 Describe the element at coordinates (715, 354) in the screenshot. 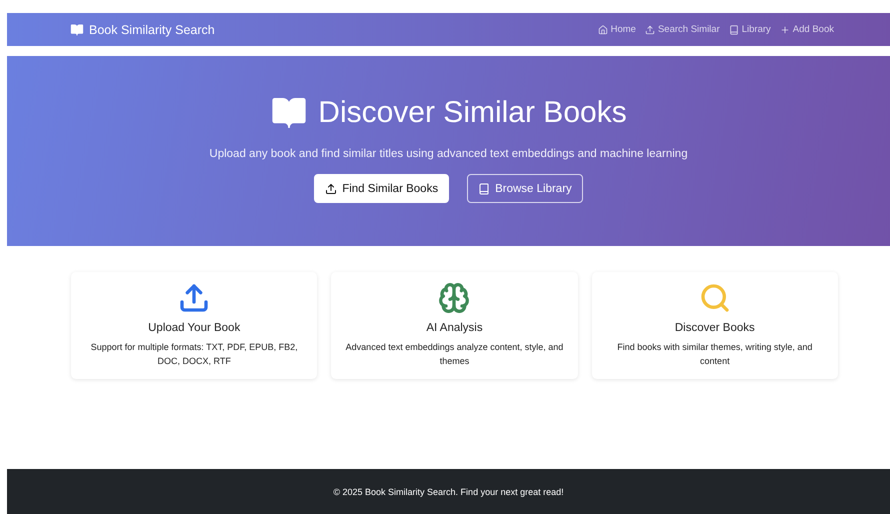

I see `feature-text: Find books with similar themes, writing style, and content` at that location.